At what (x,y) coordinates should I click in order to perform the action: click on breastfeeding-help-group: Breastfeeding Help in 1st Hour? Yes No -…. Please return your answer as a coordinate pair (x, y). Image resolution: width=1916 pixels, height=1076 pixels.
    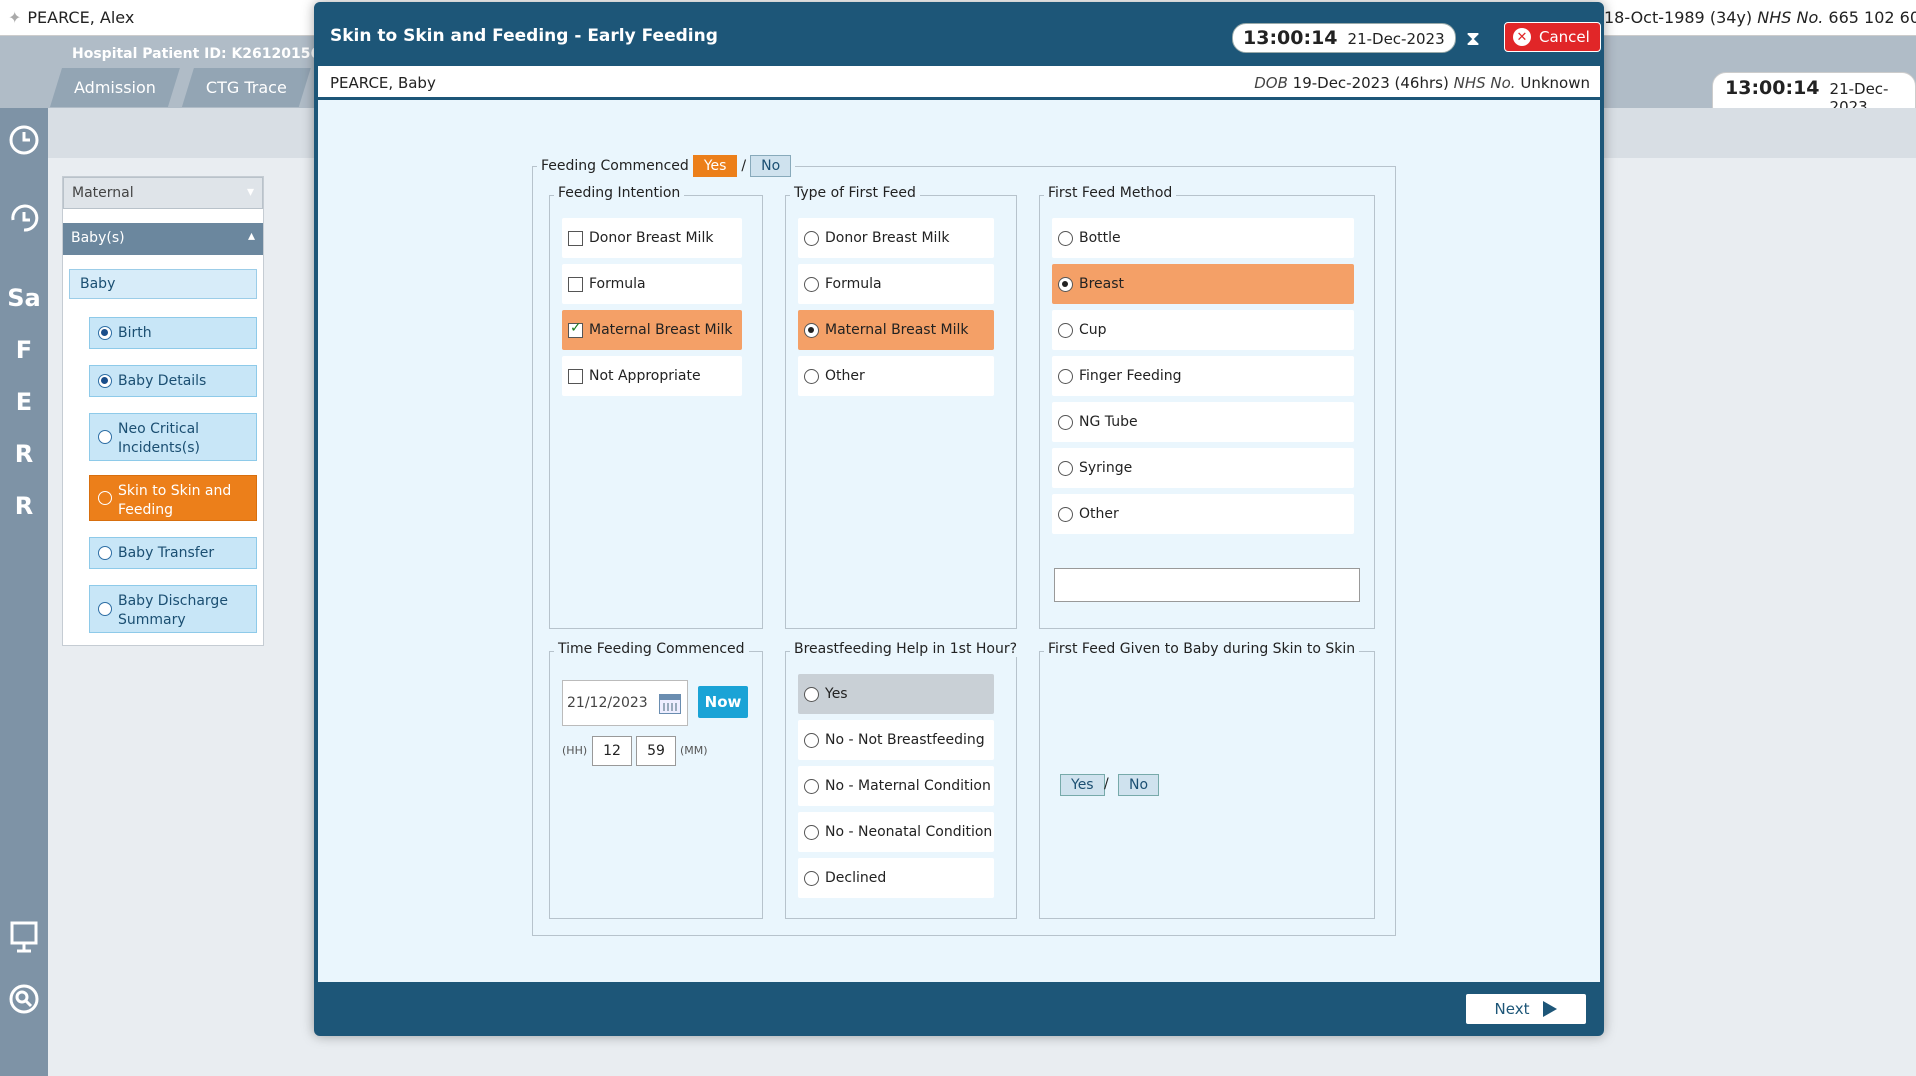
    Looking at the image, I should click on (903, 780).